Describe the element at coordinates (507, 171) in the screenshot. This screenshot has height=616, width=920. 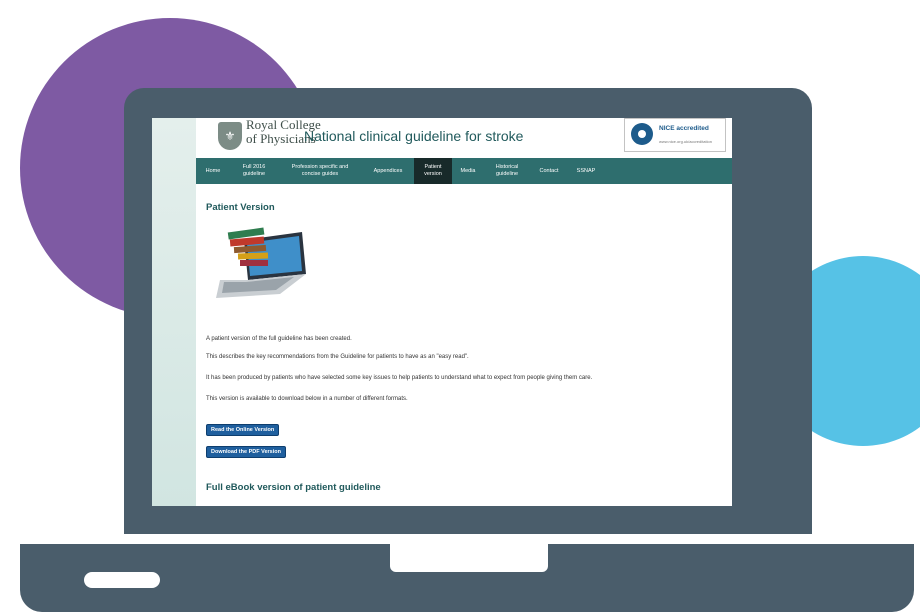
I see `nav-item-historical: Historical guideline` at that location.